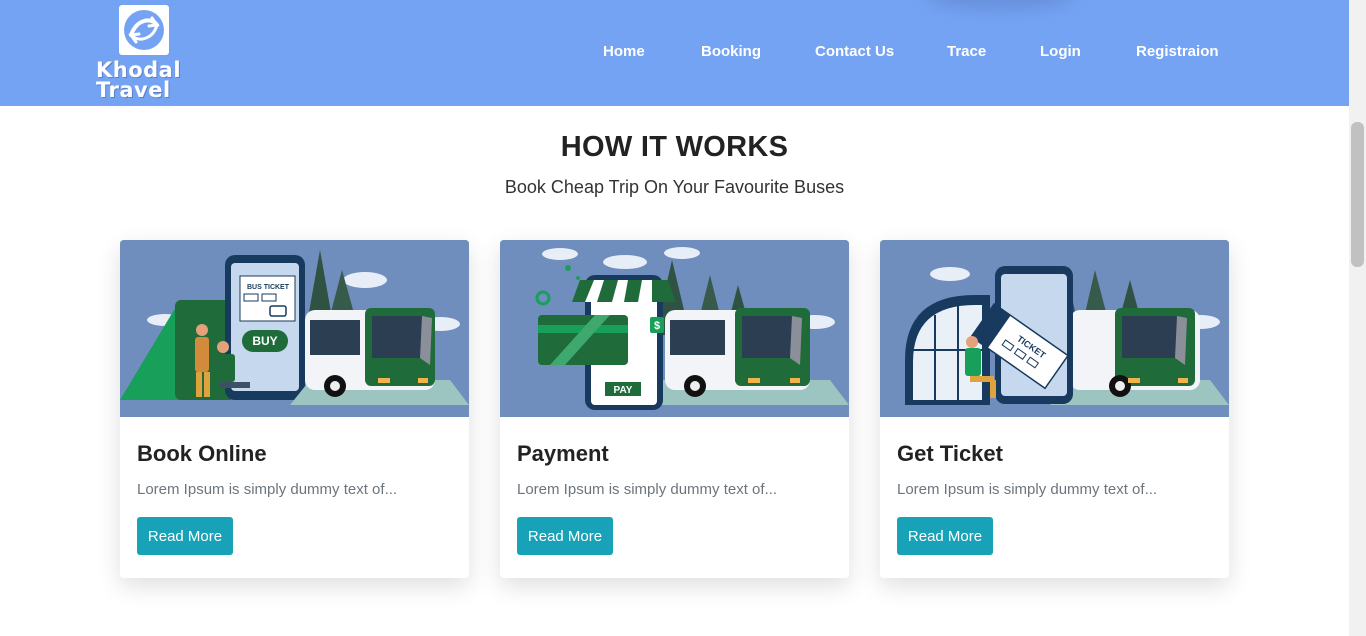 Image resolution: width=1366 pixels, height=636 pixels. Describe the element at coordinates (1060, 51) in the screenshot. I see `nav-login: Login` at that location.